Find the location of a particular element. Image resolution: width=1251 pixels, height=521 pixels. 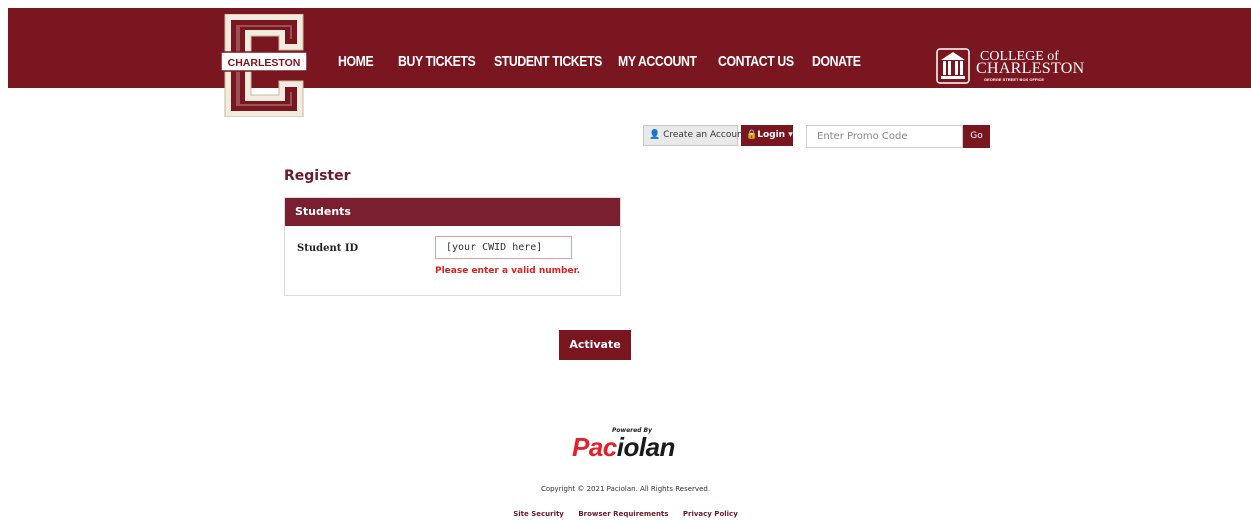

promo-go-button: Go is located at coordinates (976, 136).